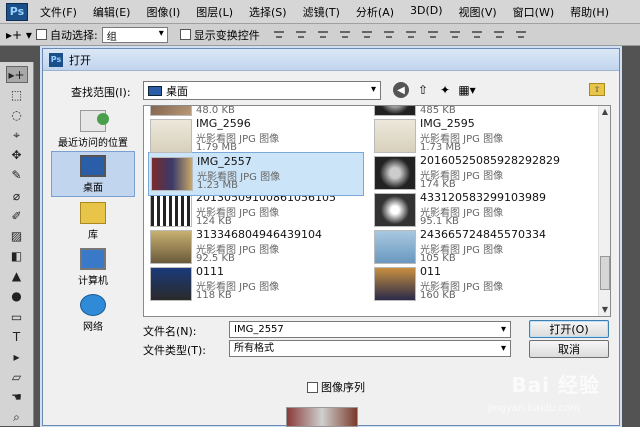 Image resolution: width=640 pixels, height=427 pixels. Describe the element at coordinates (604, 310) in the screenshot. I see `scroll-down-icon: ▼` at that location.